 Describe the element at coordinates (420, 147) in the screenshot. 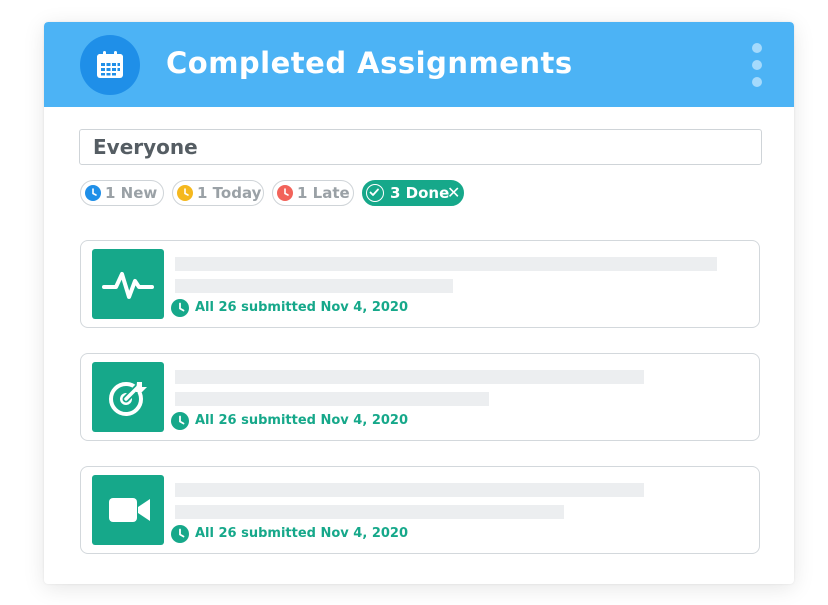

I see `student-filter-input` at that location.